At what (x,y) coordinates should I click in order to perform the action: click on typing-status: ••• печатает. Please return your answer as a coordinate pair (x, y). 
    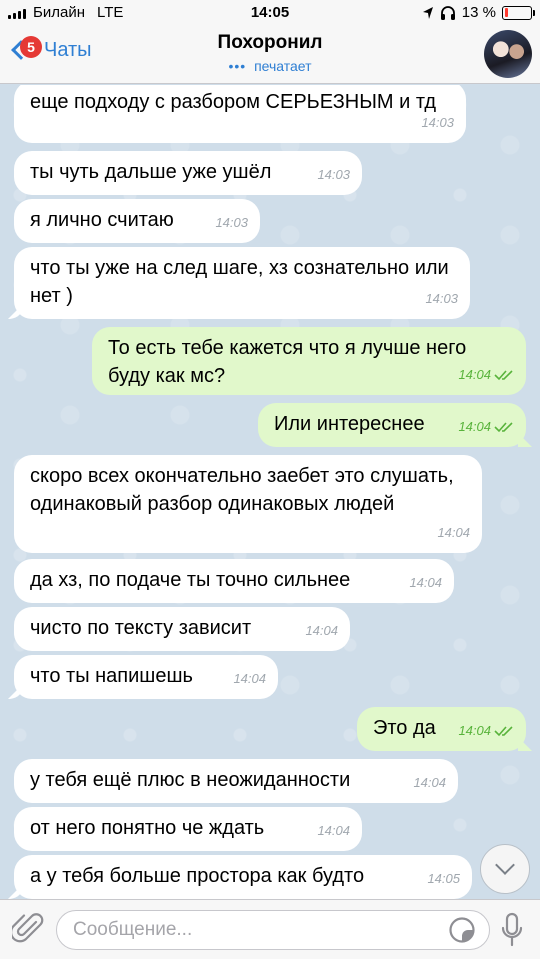
    Looking at the image, I should click on (270, 66).